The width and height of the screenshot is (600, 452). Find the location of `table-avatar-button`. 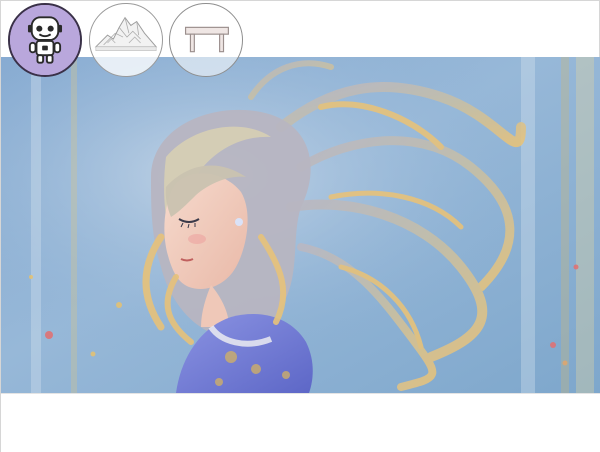

table-avatar-button is located at coordinates (206, 40).